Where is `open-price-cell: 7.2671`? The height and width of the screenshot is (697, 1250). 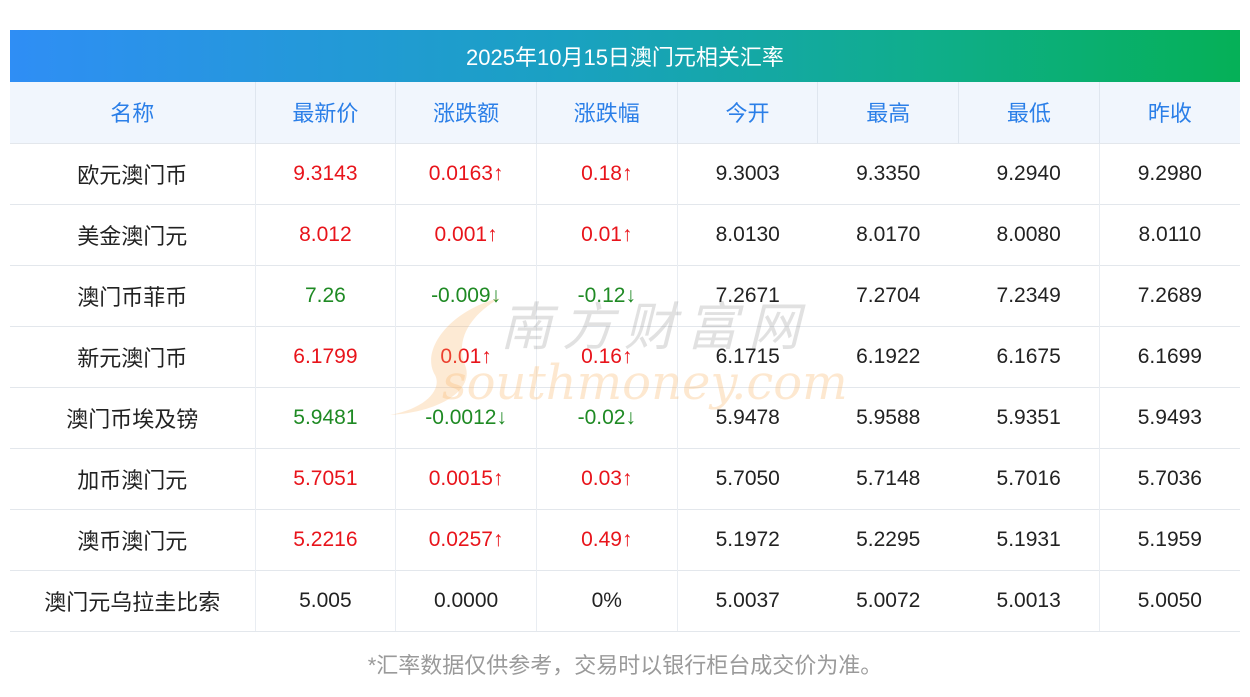 open-price-cell: 7.2671 is located at coordinates (747, 295).